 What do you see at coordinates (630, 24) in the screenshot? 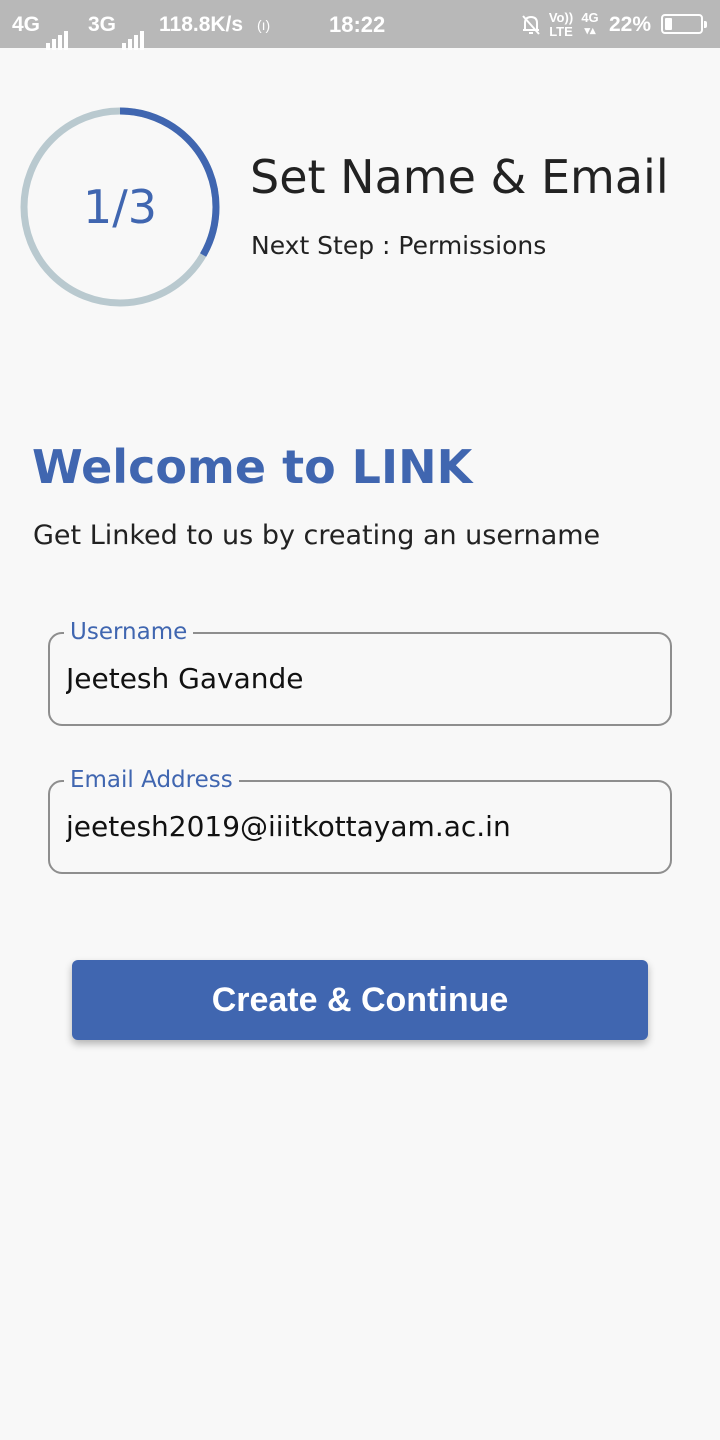
I see `battery-percent: 22%` at bounding box center [630, 24].